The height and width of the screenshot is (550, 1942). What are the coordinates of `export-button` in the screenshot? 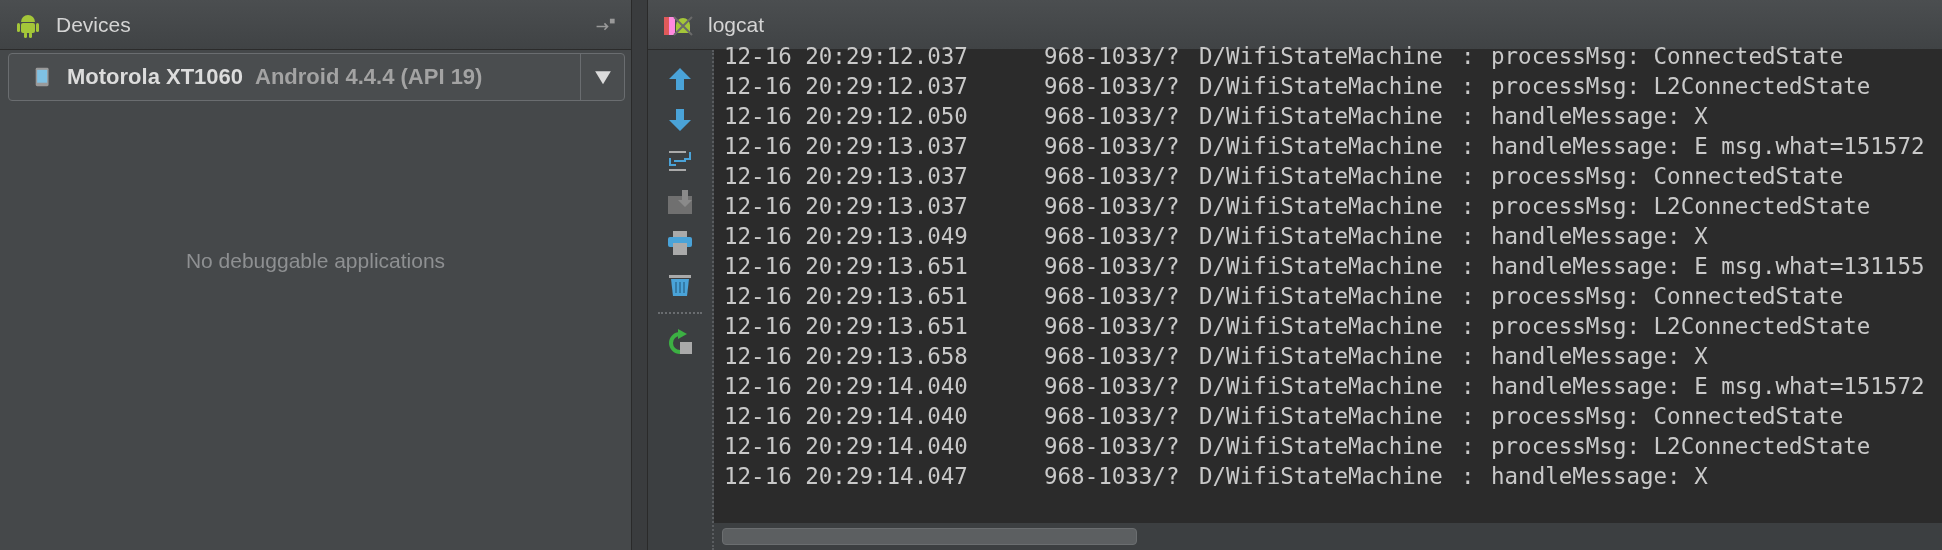 It's located at (680, 202).